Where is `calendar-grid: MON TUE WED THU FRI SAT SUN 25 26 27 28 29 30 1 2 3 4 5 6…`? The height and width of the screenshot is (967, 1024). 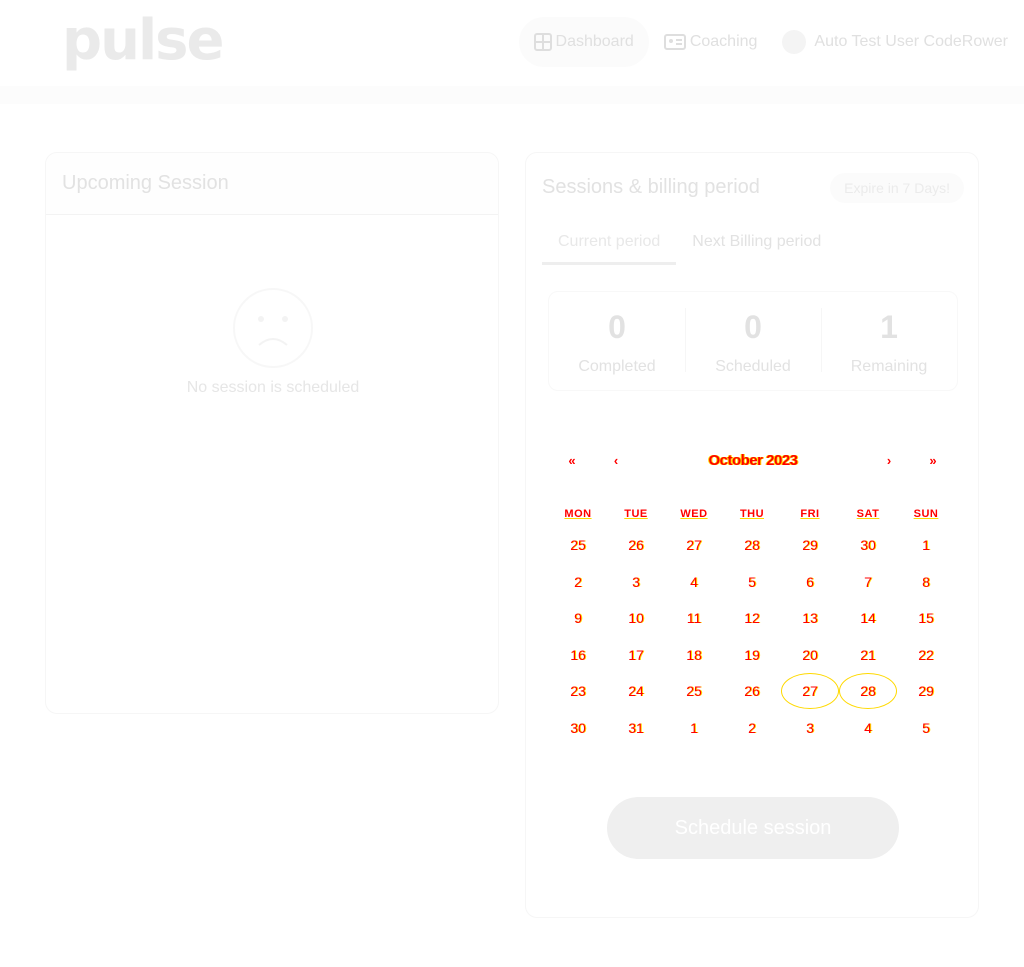 calendar-grid: MON TUE WED THU FRI SAT SUN 25 26 27 28 29 30 1 2 3 4 5 6… is located at coordinates (752, 625).